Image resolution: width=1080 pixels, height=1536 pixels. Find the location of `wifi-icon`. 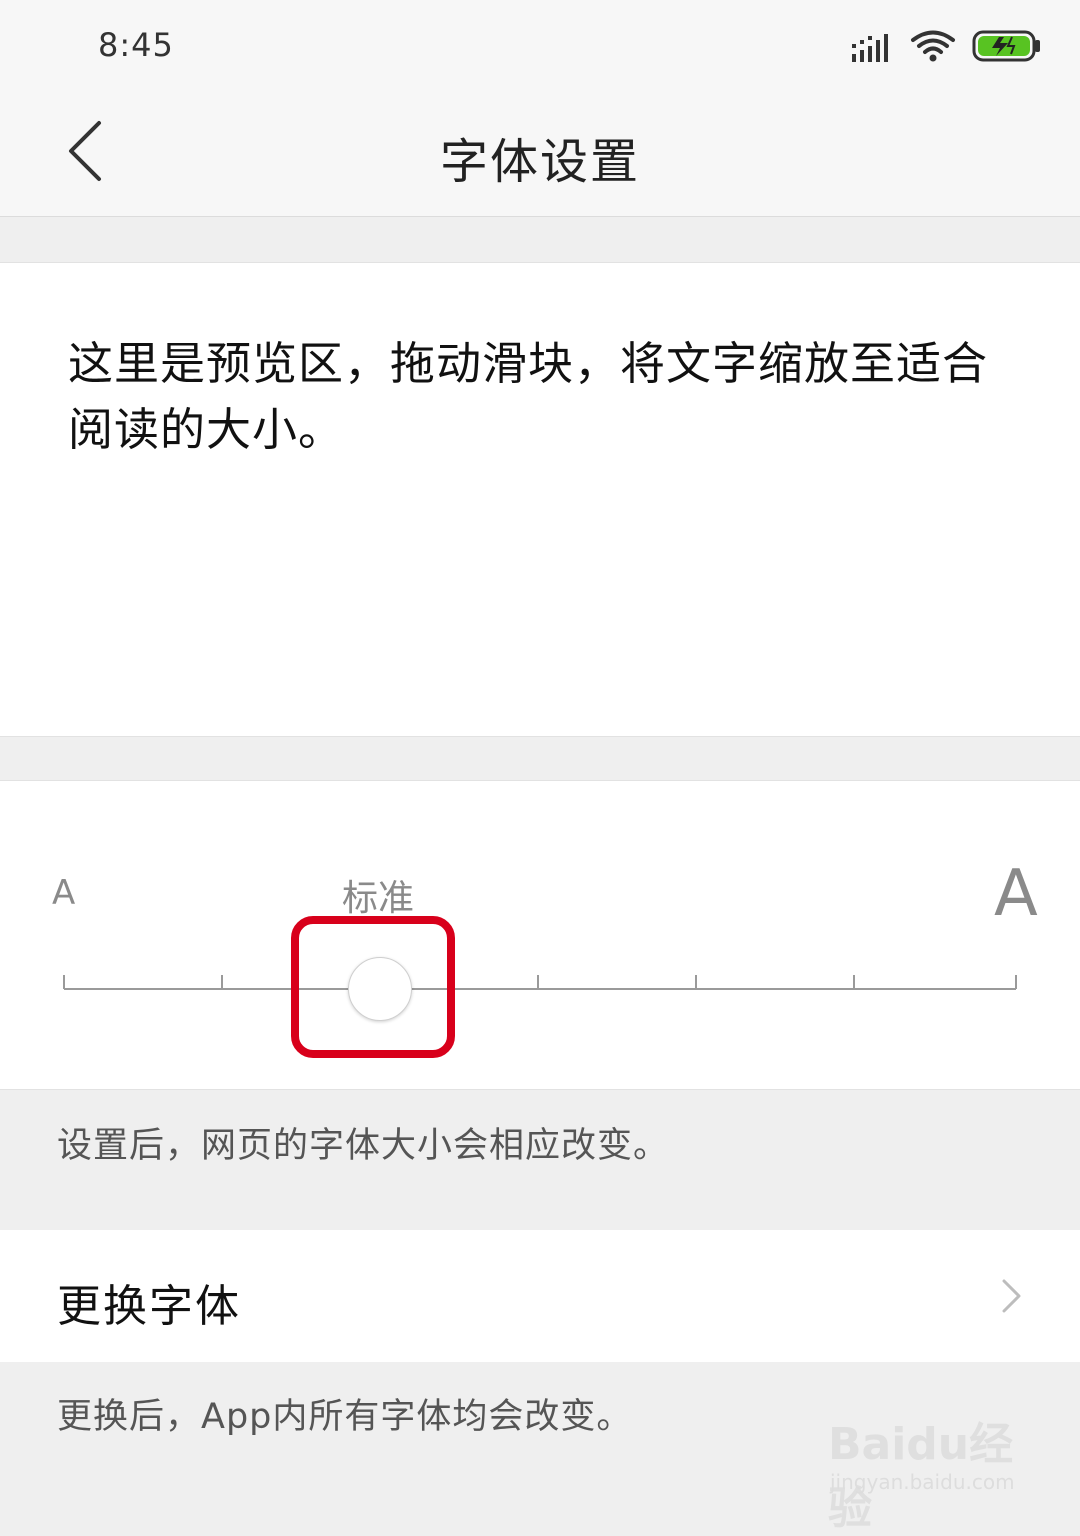

wifi-icon is located at coordinates (933, 46).